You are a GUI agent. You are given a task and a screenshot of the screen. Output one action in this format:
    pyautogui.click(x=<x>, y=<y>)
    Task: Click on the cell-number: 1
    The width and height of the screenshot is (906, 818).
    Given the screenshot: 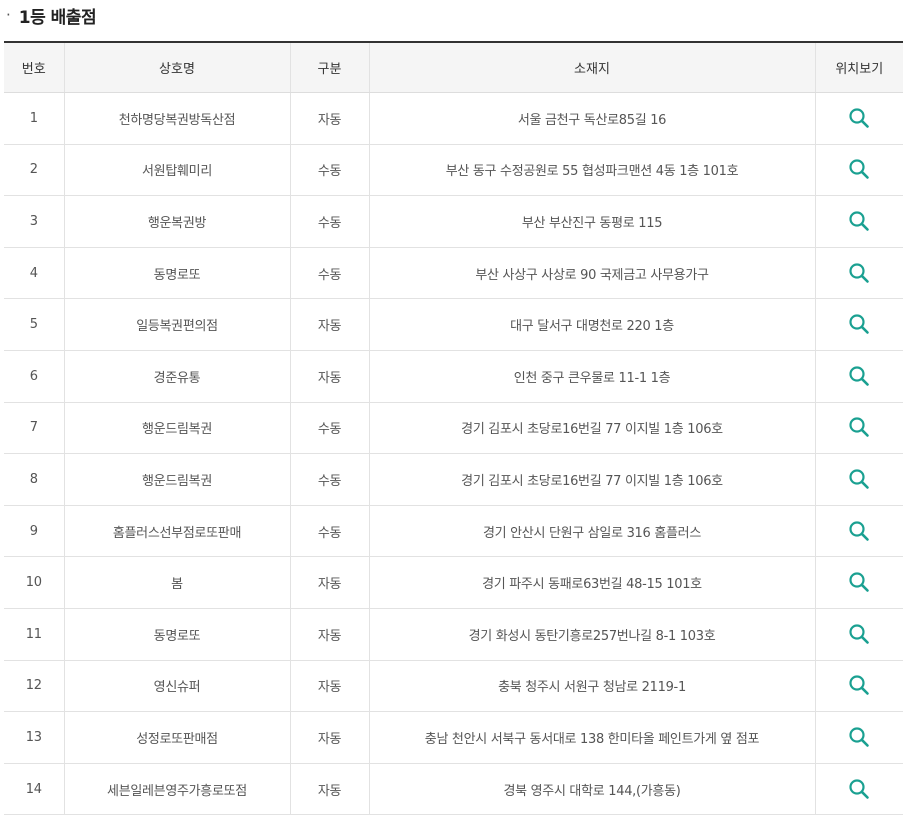 What is the action you would take?
    pyautogui.click(x=34, y=118)
    